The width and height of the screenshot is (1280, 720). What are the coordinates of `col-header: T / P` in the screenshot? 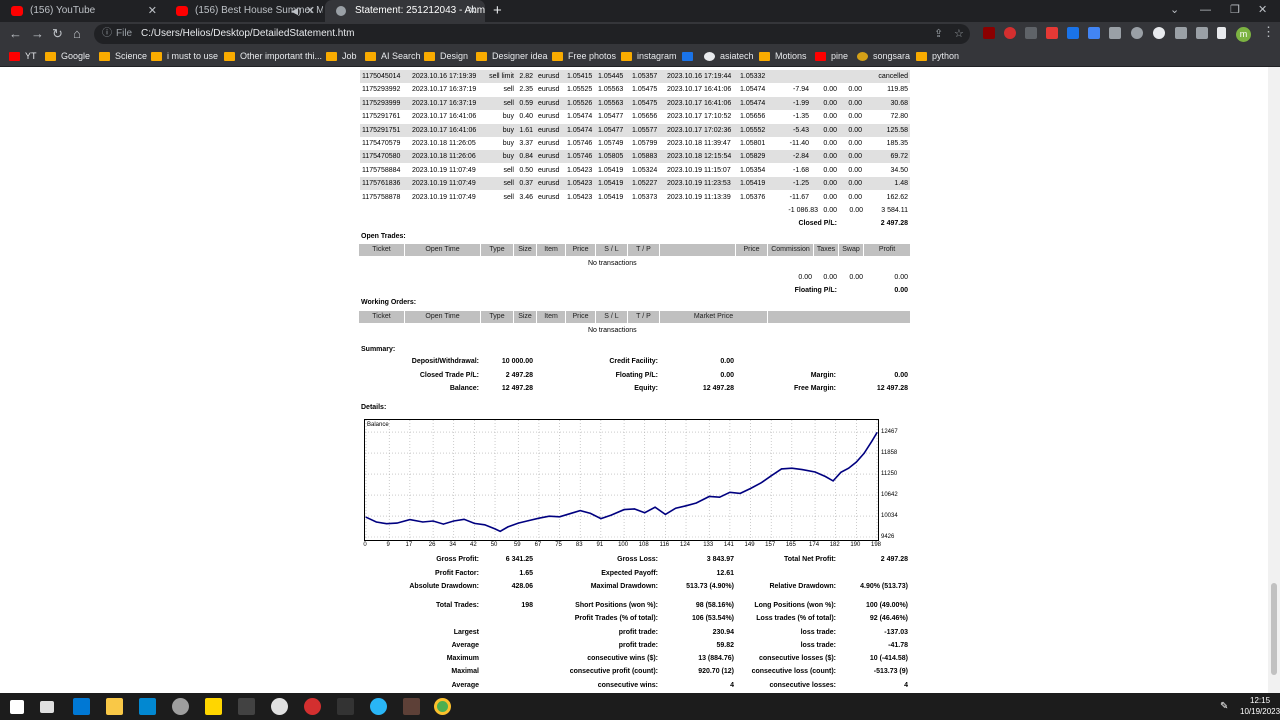 It's located at (644, 317).